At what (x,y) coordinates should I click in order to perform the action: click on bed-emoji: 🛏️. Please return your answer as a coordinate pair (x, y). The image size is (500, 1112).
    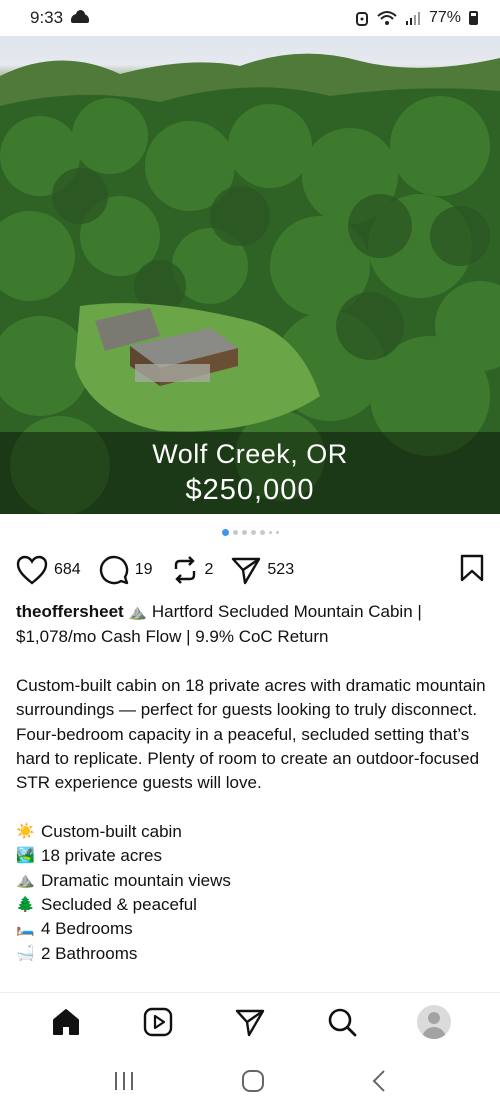
    Looking at the image, I should click on (25, 929).